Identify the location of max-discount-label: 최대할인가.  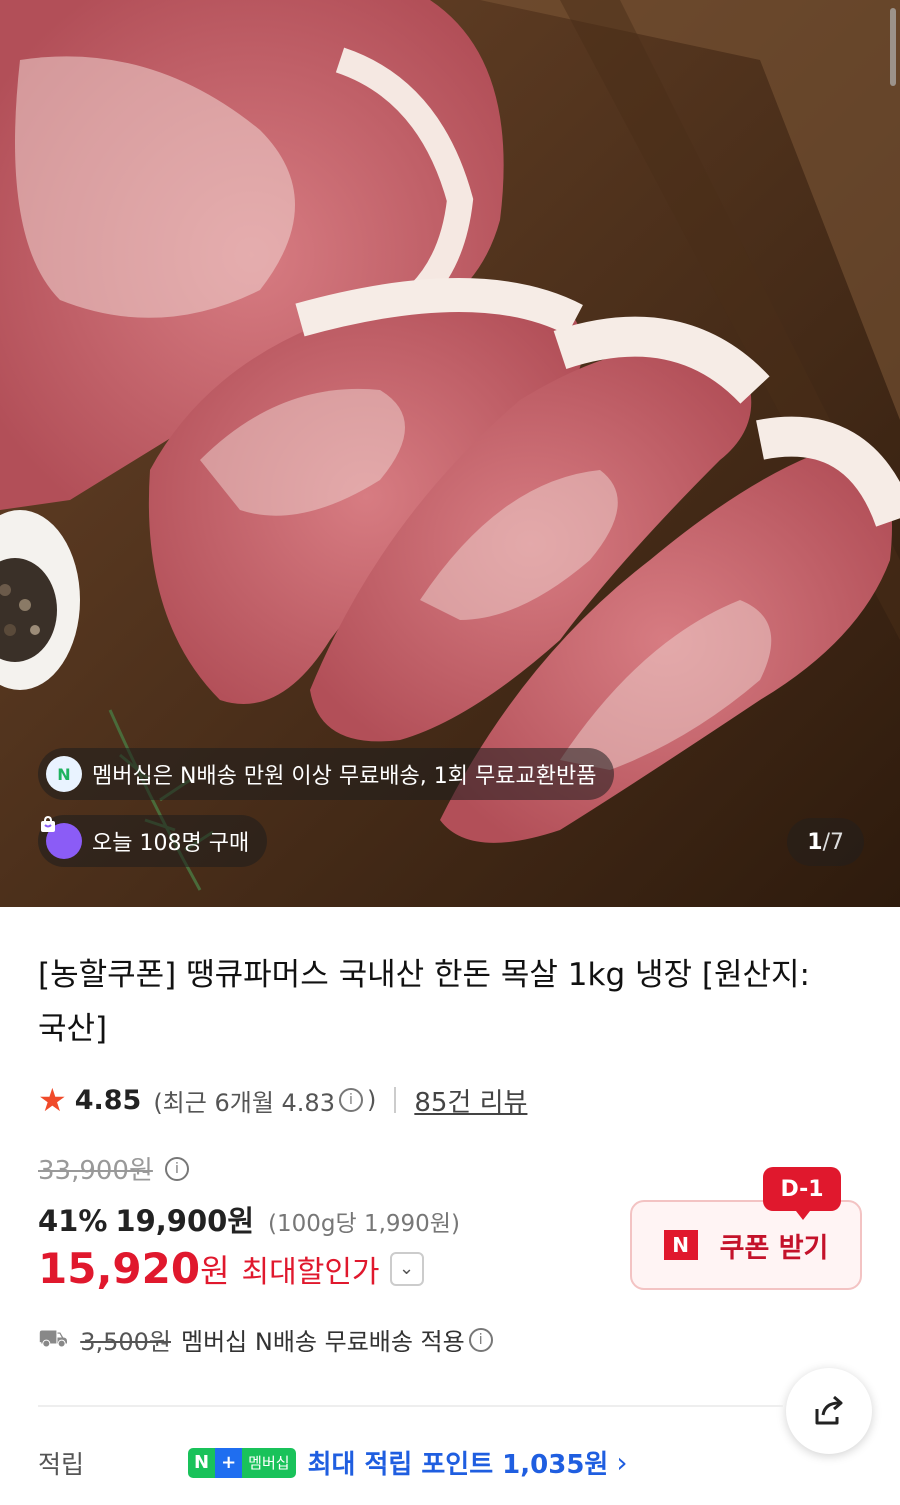
(310, 1272).